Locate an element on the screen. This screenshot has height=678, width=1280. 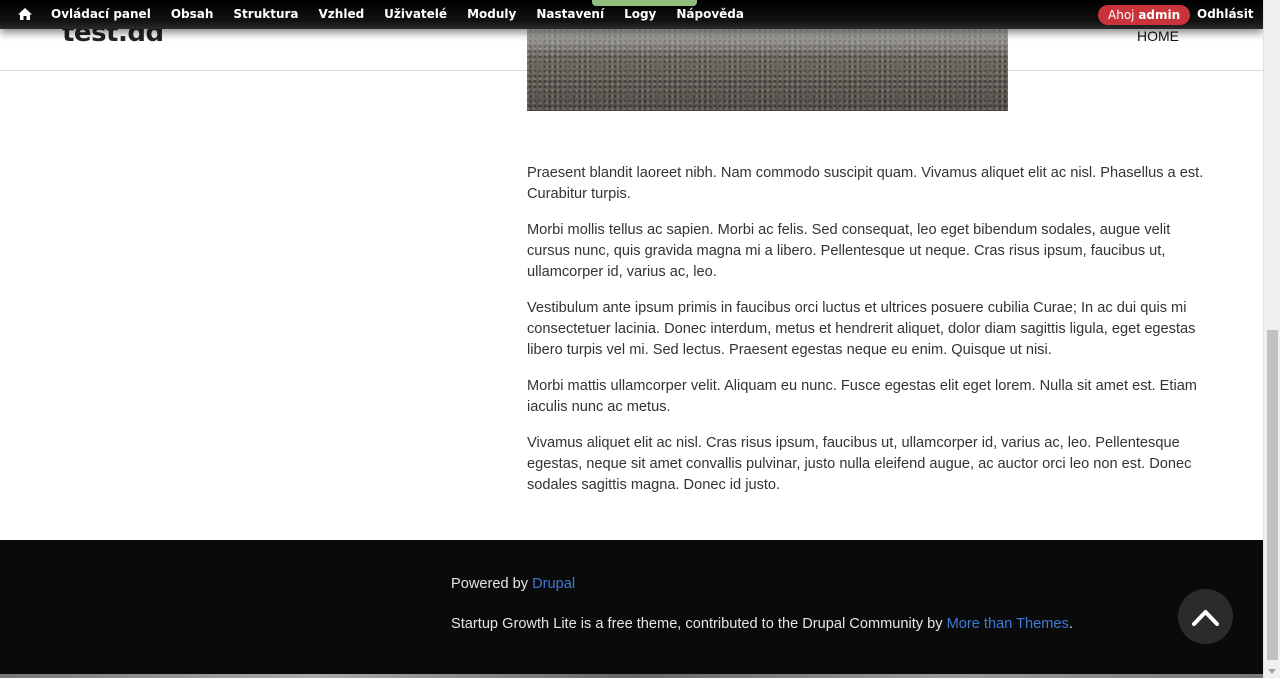
greeting-prefix: Ahoj is located at coordinates (1123, 15).